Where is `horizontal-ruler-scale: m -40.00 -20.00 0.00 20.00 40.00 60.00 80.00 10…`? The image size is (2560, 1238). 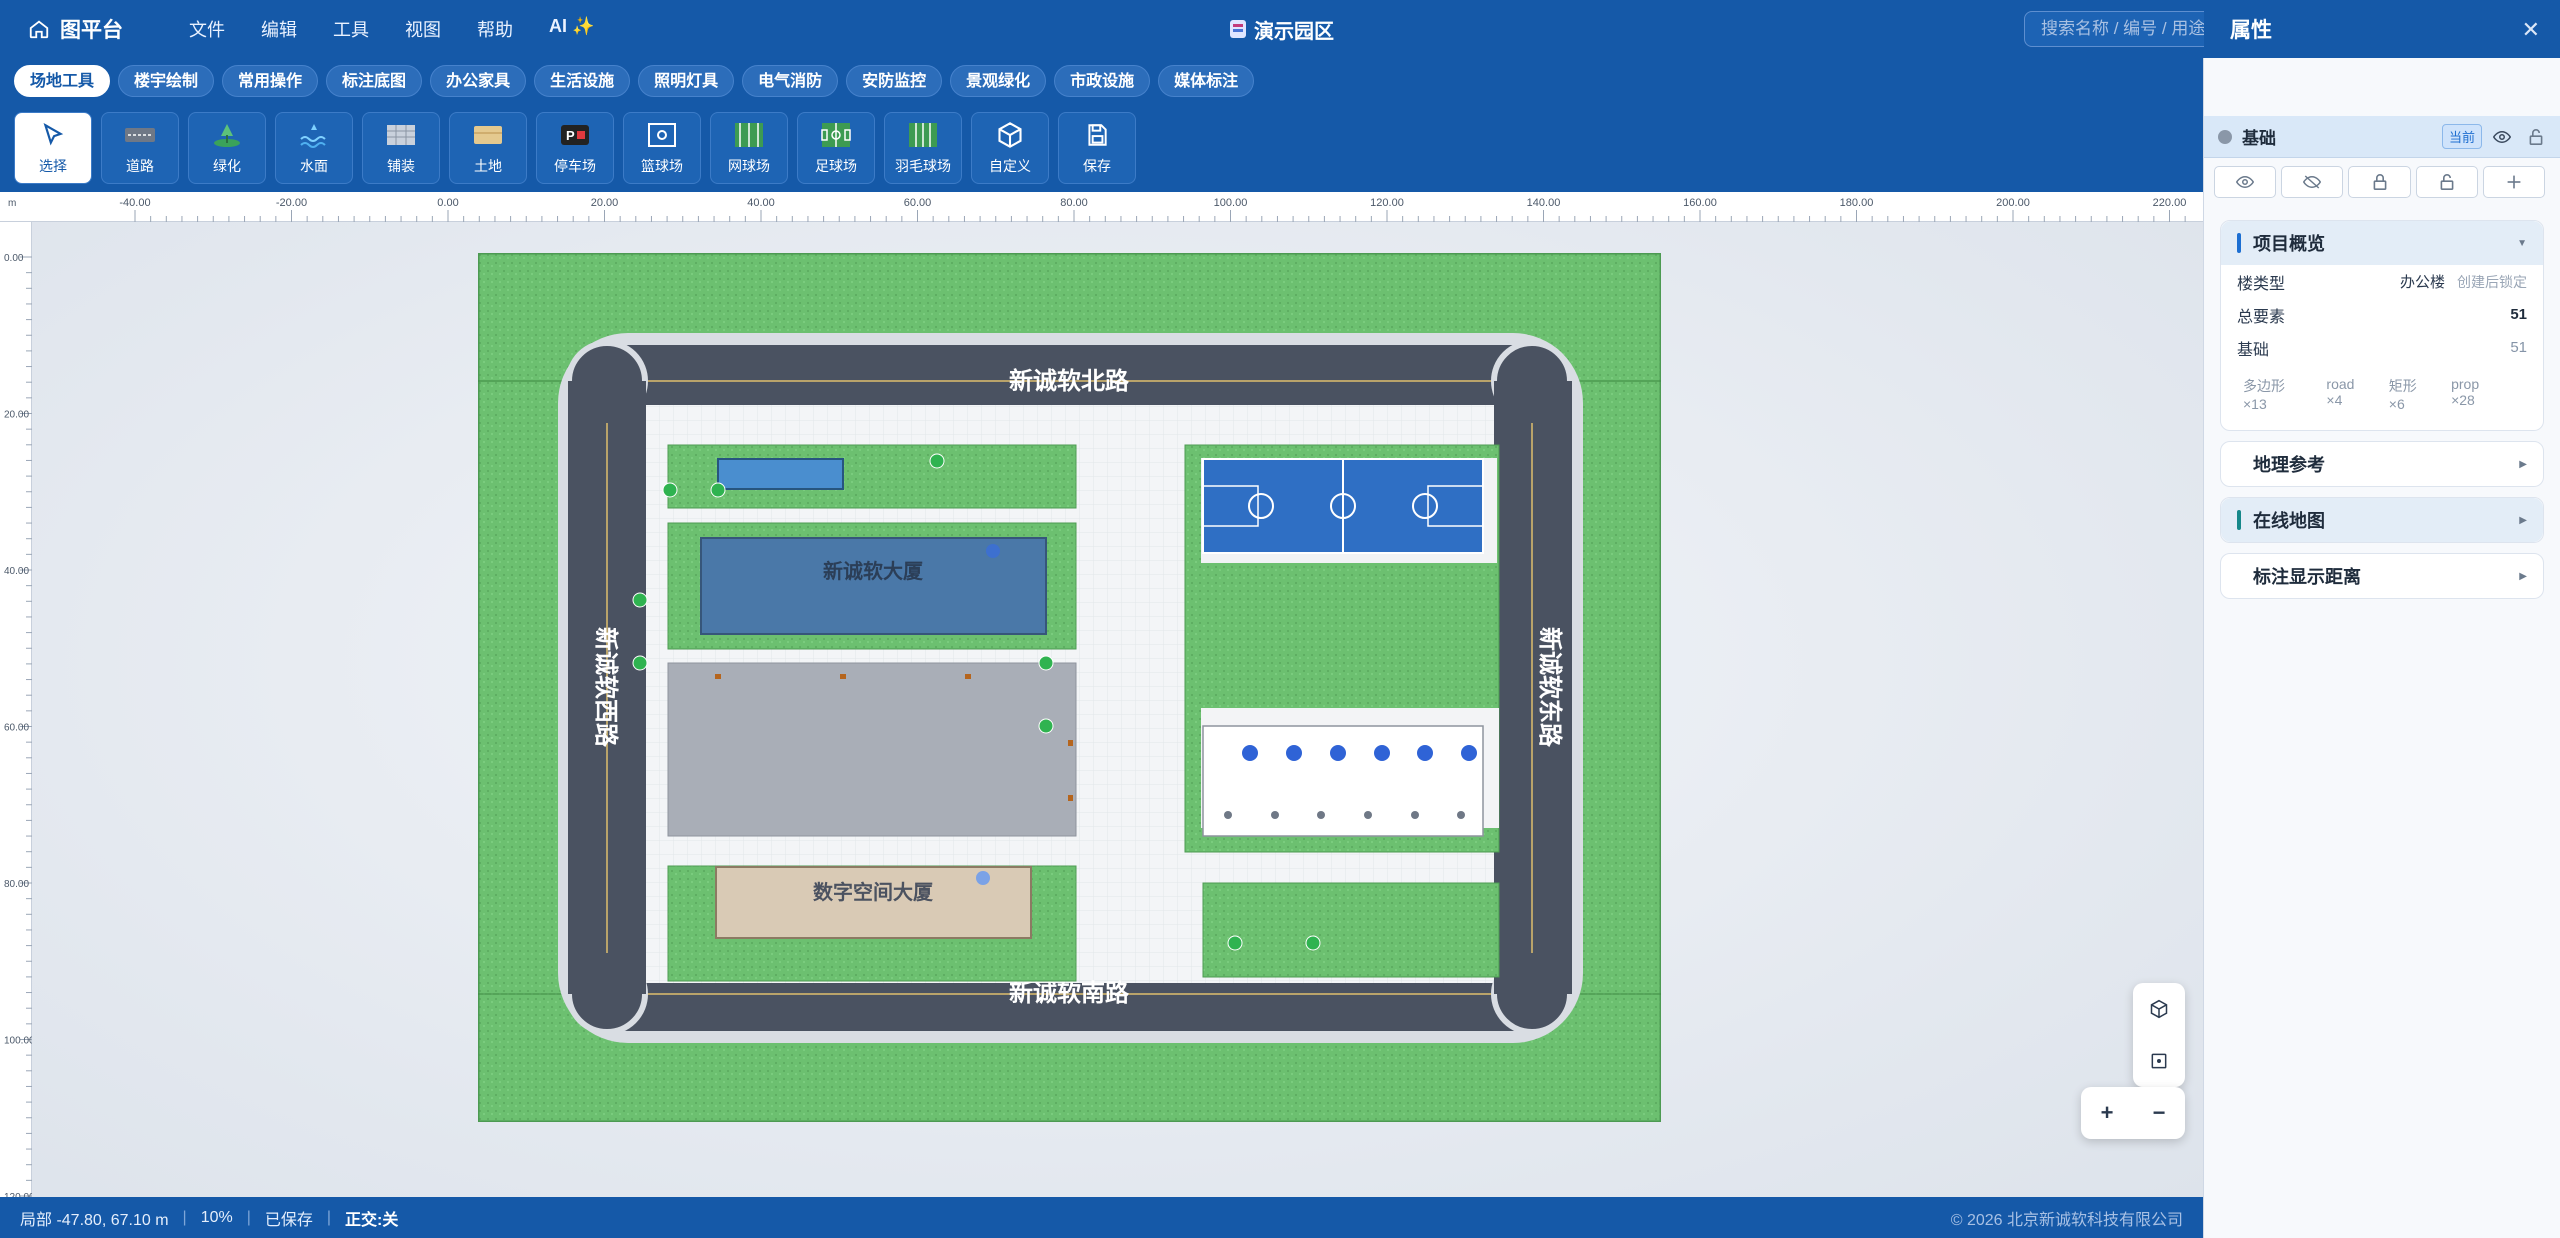 horizontal-ruler-scale: m -40.00 -20.00 0.00 20.00 40.00 60.00 80.00 10… is located at coordinates (1097, 209).